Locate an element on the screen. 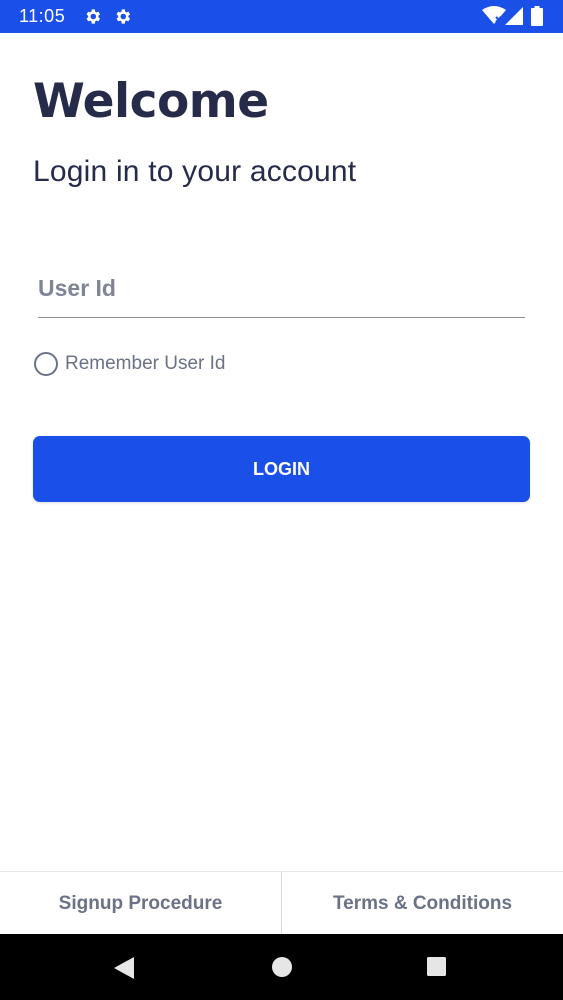  status-bar: 11:05 is located at coordinates (281, 16).